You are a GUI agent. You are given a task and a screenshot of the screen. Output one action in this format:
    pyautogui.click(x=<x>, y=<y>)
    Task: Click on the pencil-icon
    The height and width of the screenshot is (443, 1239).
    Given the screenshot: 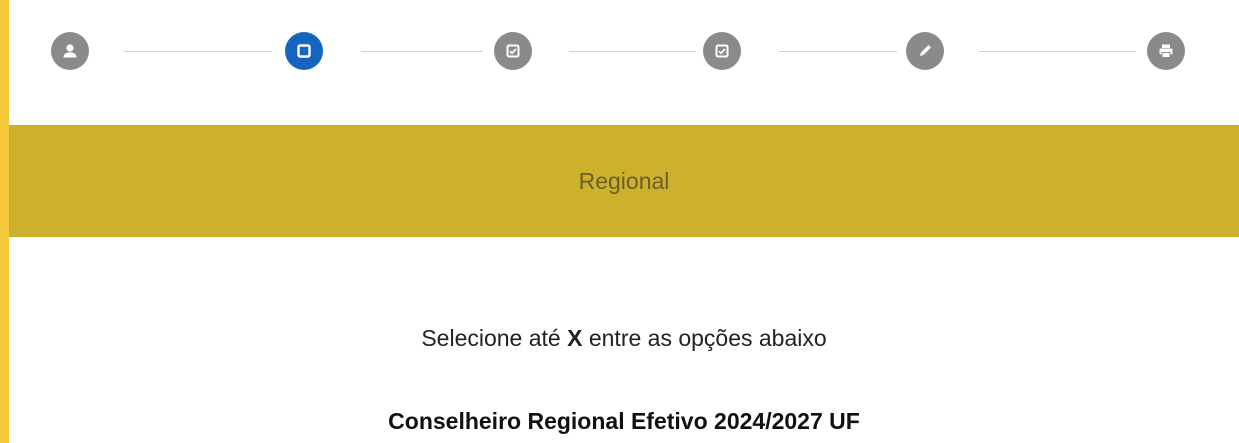 What is the action you would take?
    pyautogui.click(x=925, y=50)
    